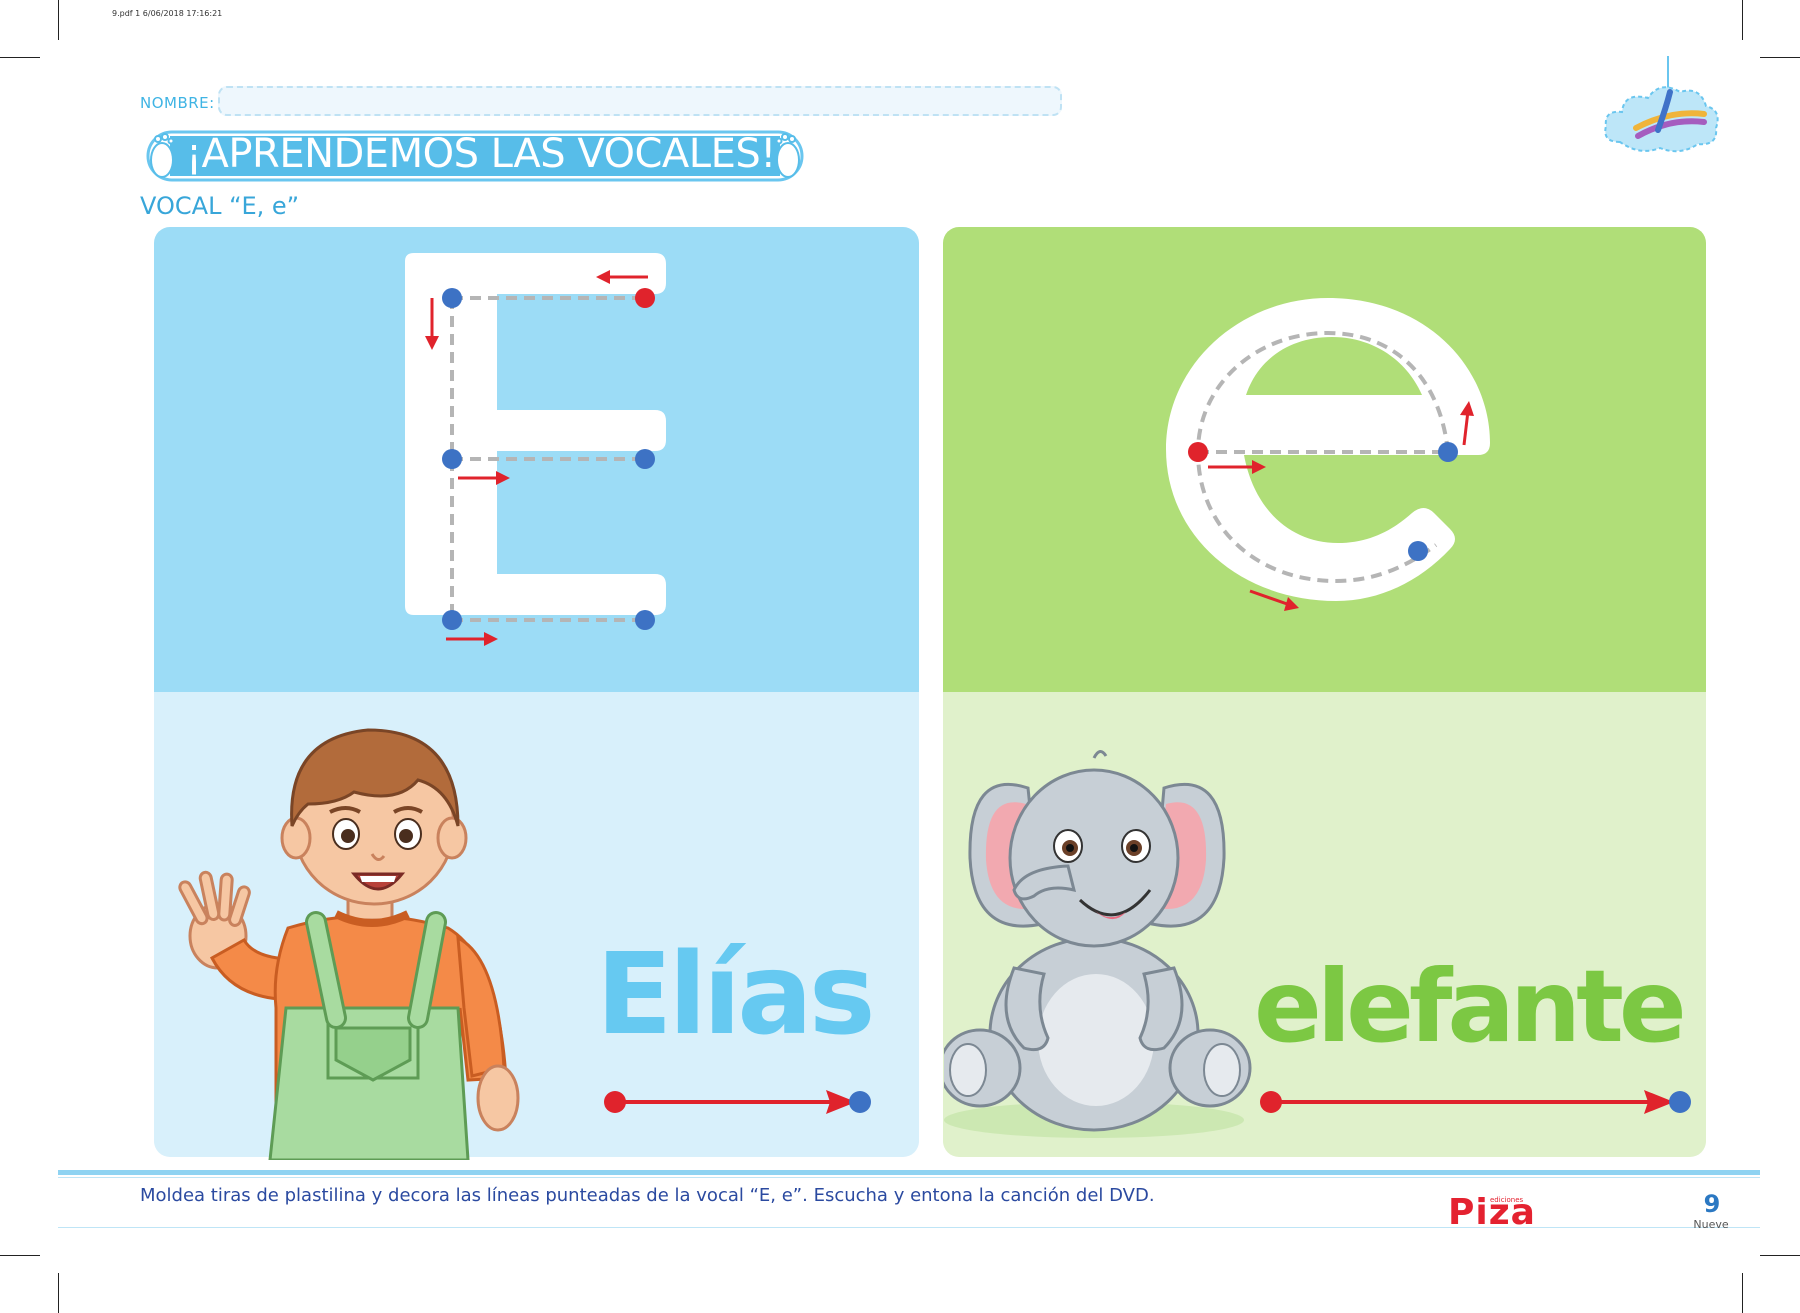  Describe the element at coordinates (1712, 1204) in the screenshot. I see `page-number: 9` at that location.